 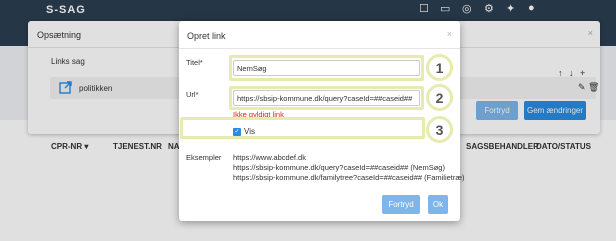 I want to click on example-line: https://www.abcdef.dk, so click(x=269, y=157).